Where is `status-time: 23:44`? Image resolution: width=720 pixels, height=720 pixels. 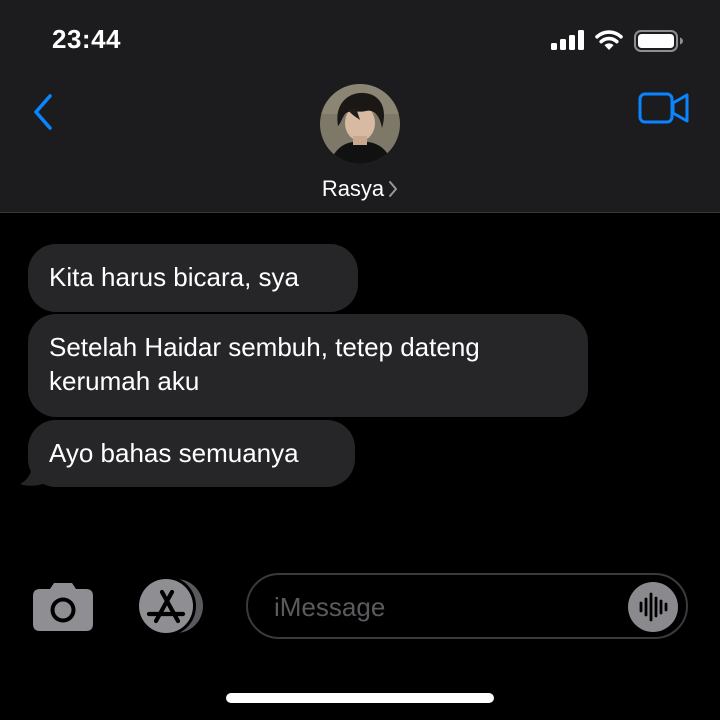 status-time: 23:44 is located at coordinates (86, 39).